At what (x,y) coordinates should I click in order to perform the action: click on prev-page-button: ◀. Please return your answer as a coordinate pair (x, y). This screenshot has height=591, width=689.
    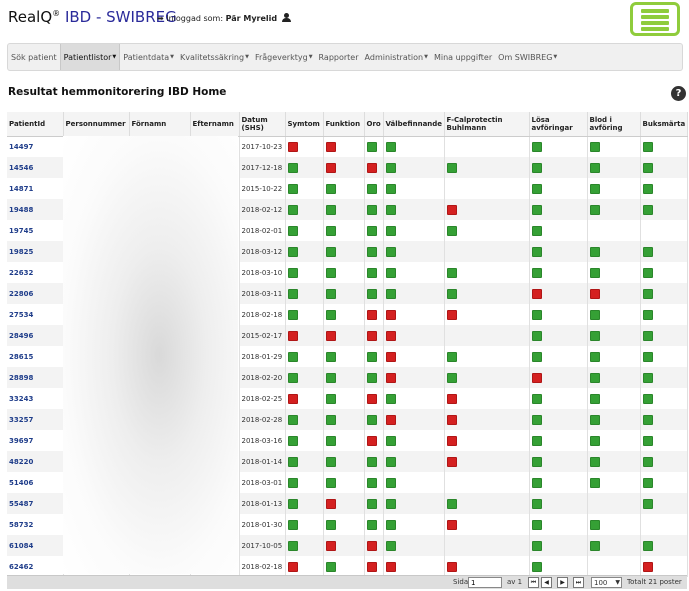
    Looking at the image, I should click on (546, 582).